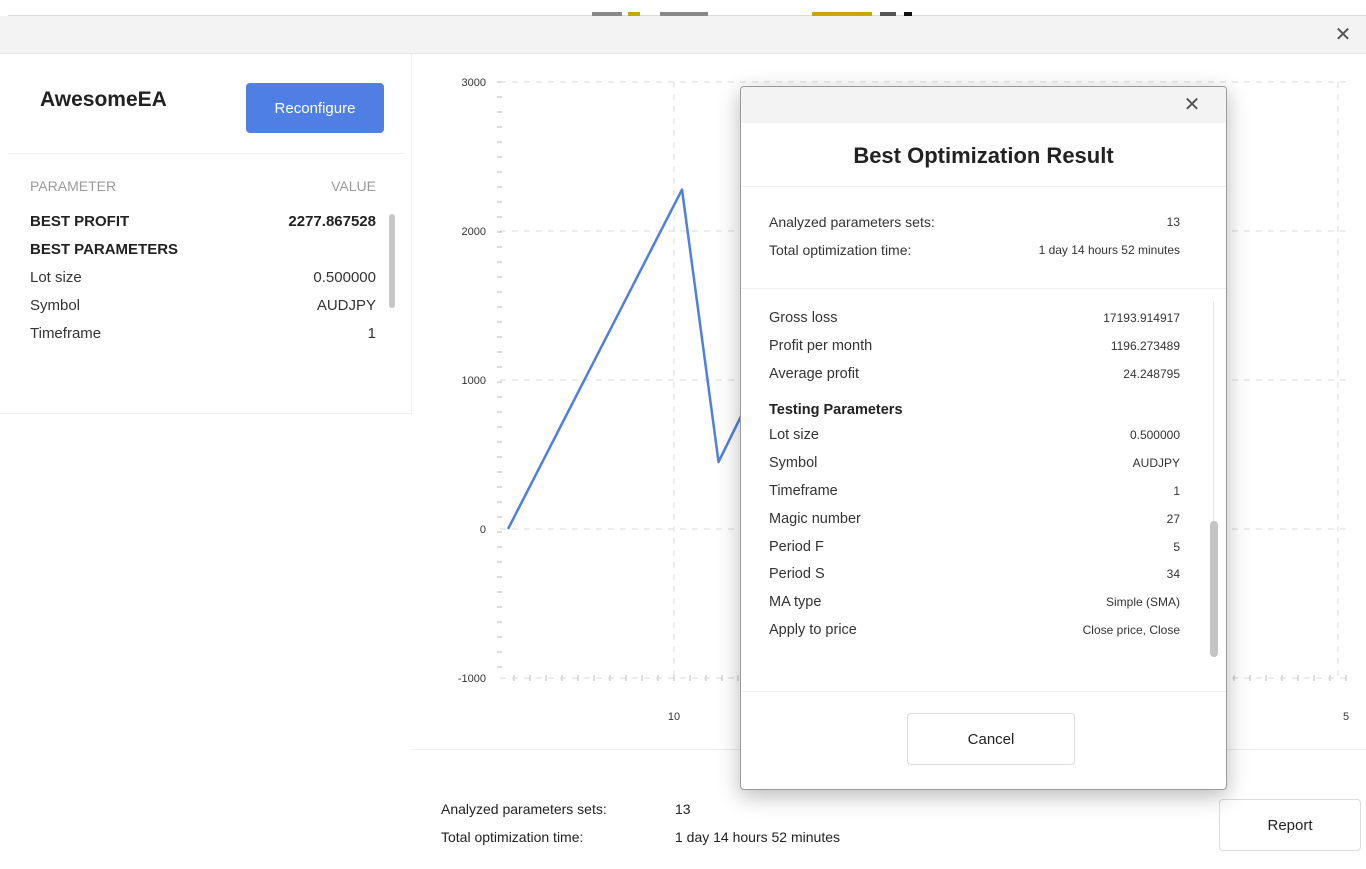 The image size is (1366, 869). What do you see at coordinates (794, 435) in the screenshot?
I see `item-label: Lot size` at bounding box center [794, 435].